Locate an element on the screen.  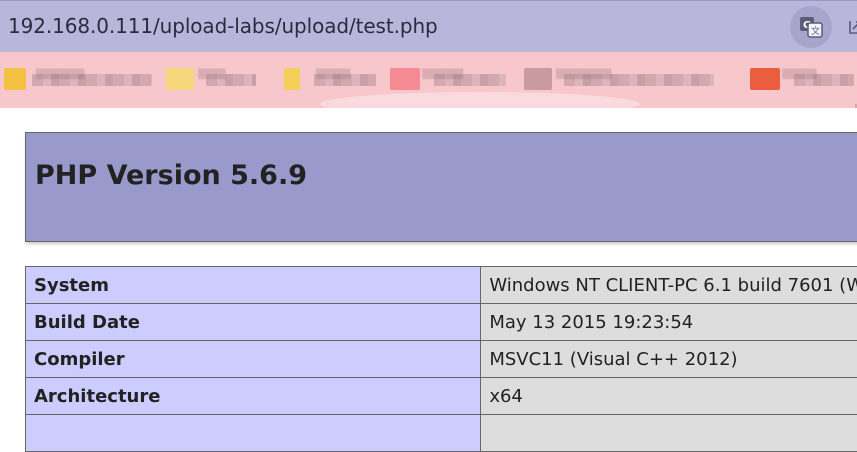
bookmarks-fade is located at coordinates (480, 100).